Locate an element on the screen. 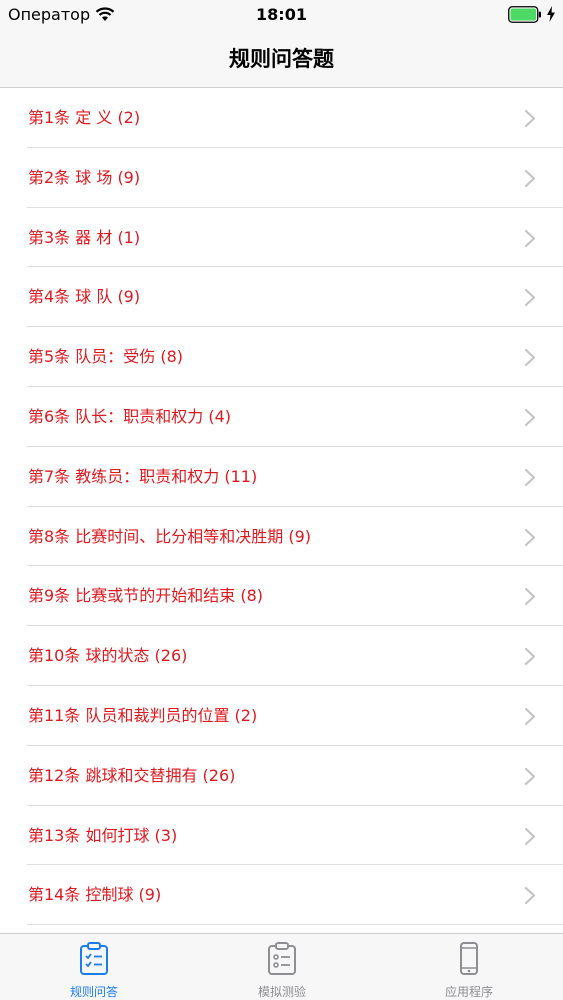 The height and width of the screenshot is (1000, 563). list-item-label: 第14条 控制球 (9) is located at coordinates (95, 895).